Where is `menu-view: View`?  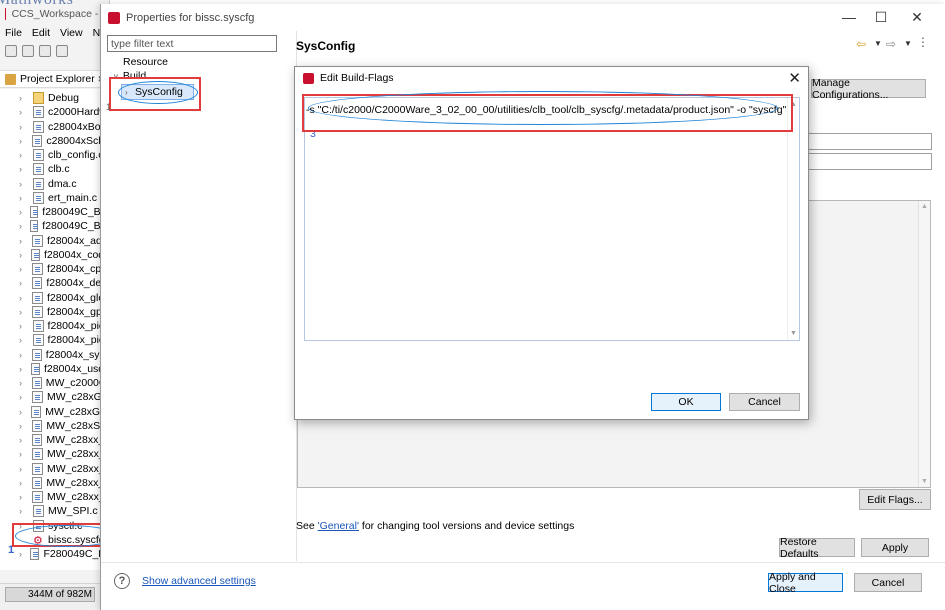 menu-view: View is located at coordinates (71, 34).